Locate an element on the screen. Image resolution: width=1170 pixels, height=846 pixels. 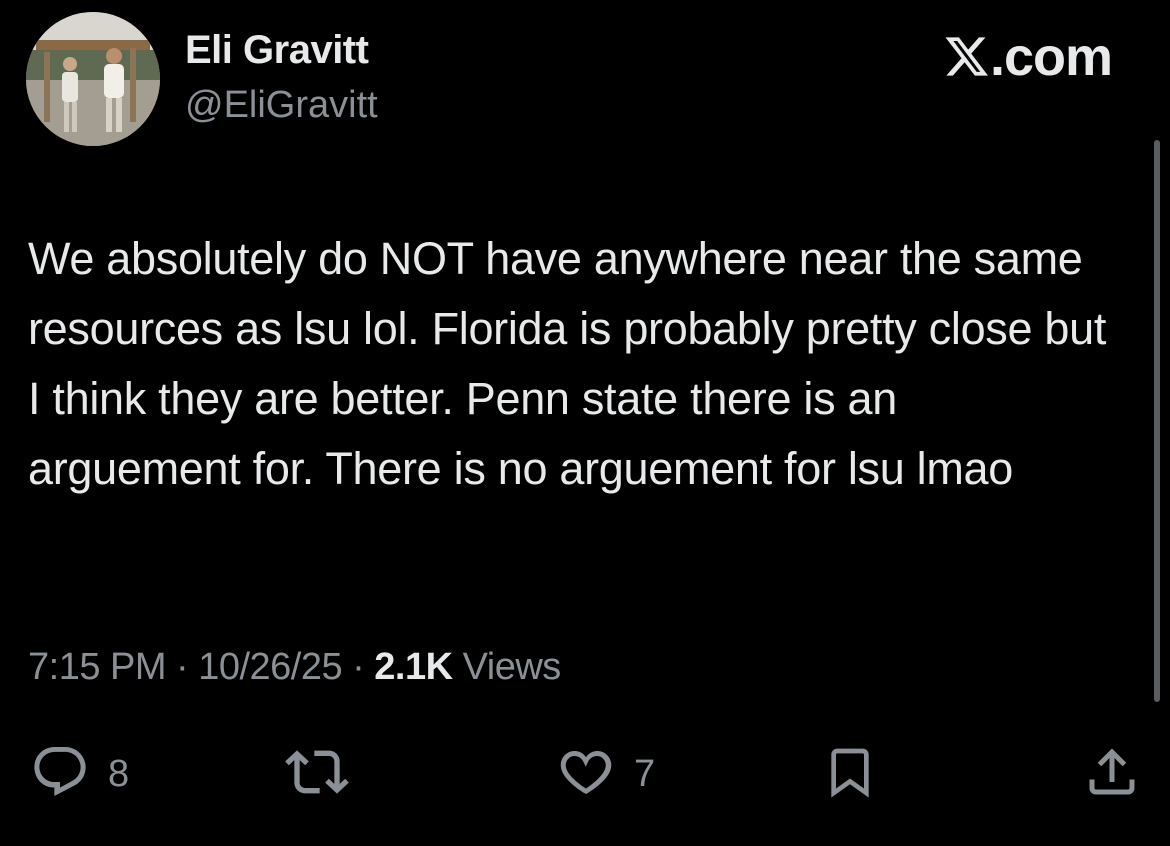
like-button: 7 is located at coordinates (605, 774).